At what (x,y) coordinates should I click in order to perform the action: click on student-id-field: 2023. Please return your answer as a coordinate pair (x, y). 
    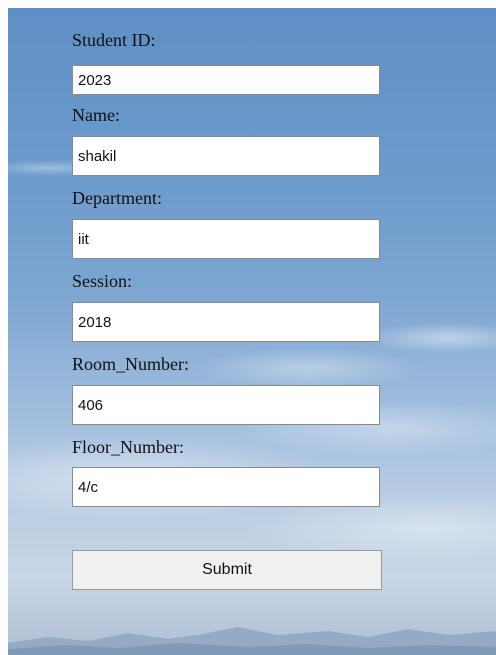
    Looking at the image, I should click on (226, 80).